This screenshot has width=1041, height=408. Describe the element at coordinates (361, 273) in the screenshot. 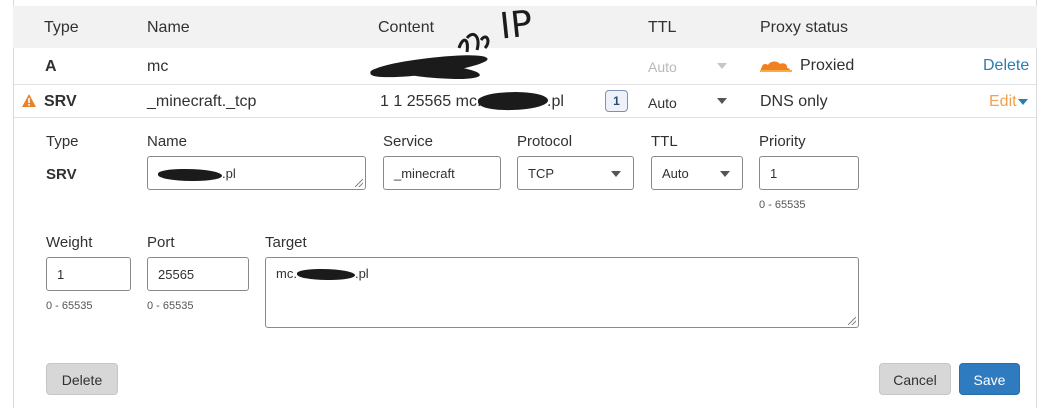

I see `target-suffix: .pl` at that location.